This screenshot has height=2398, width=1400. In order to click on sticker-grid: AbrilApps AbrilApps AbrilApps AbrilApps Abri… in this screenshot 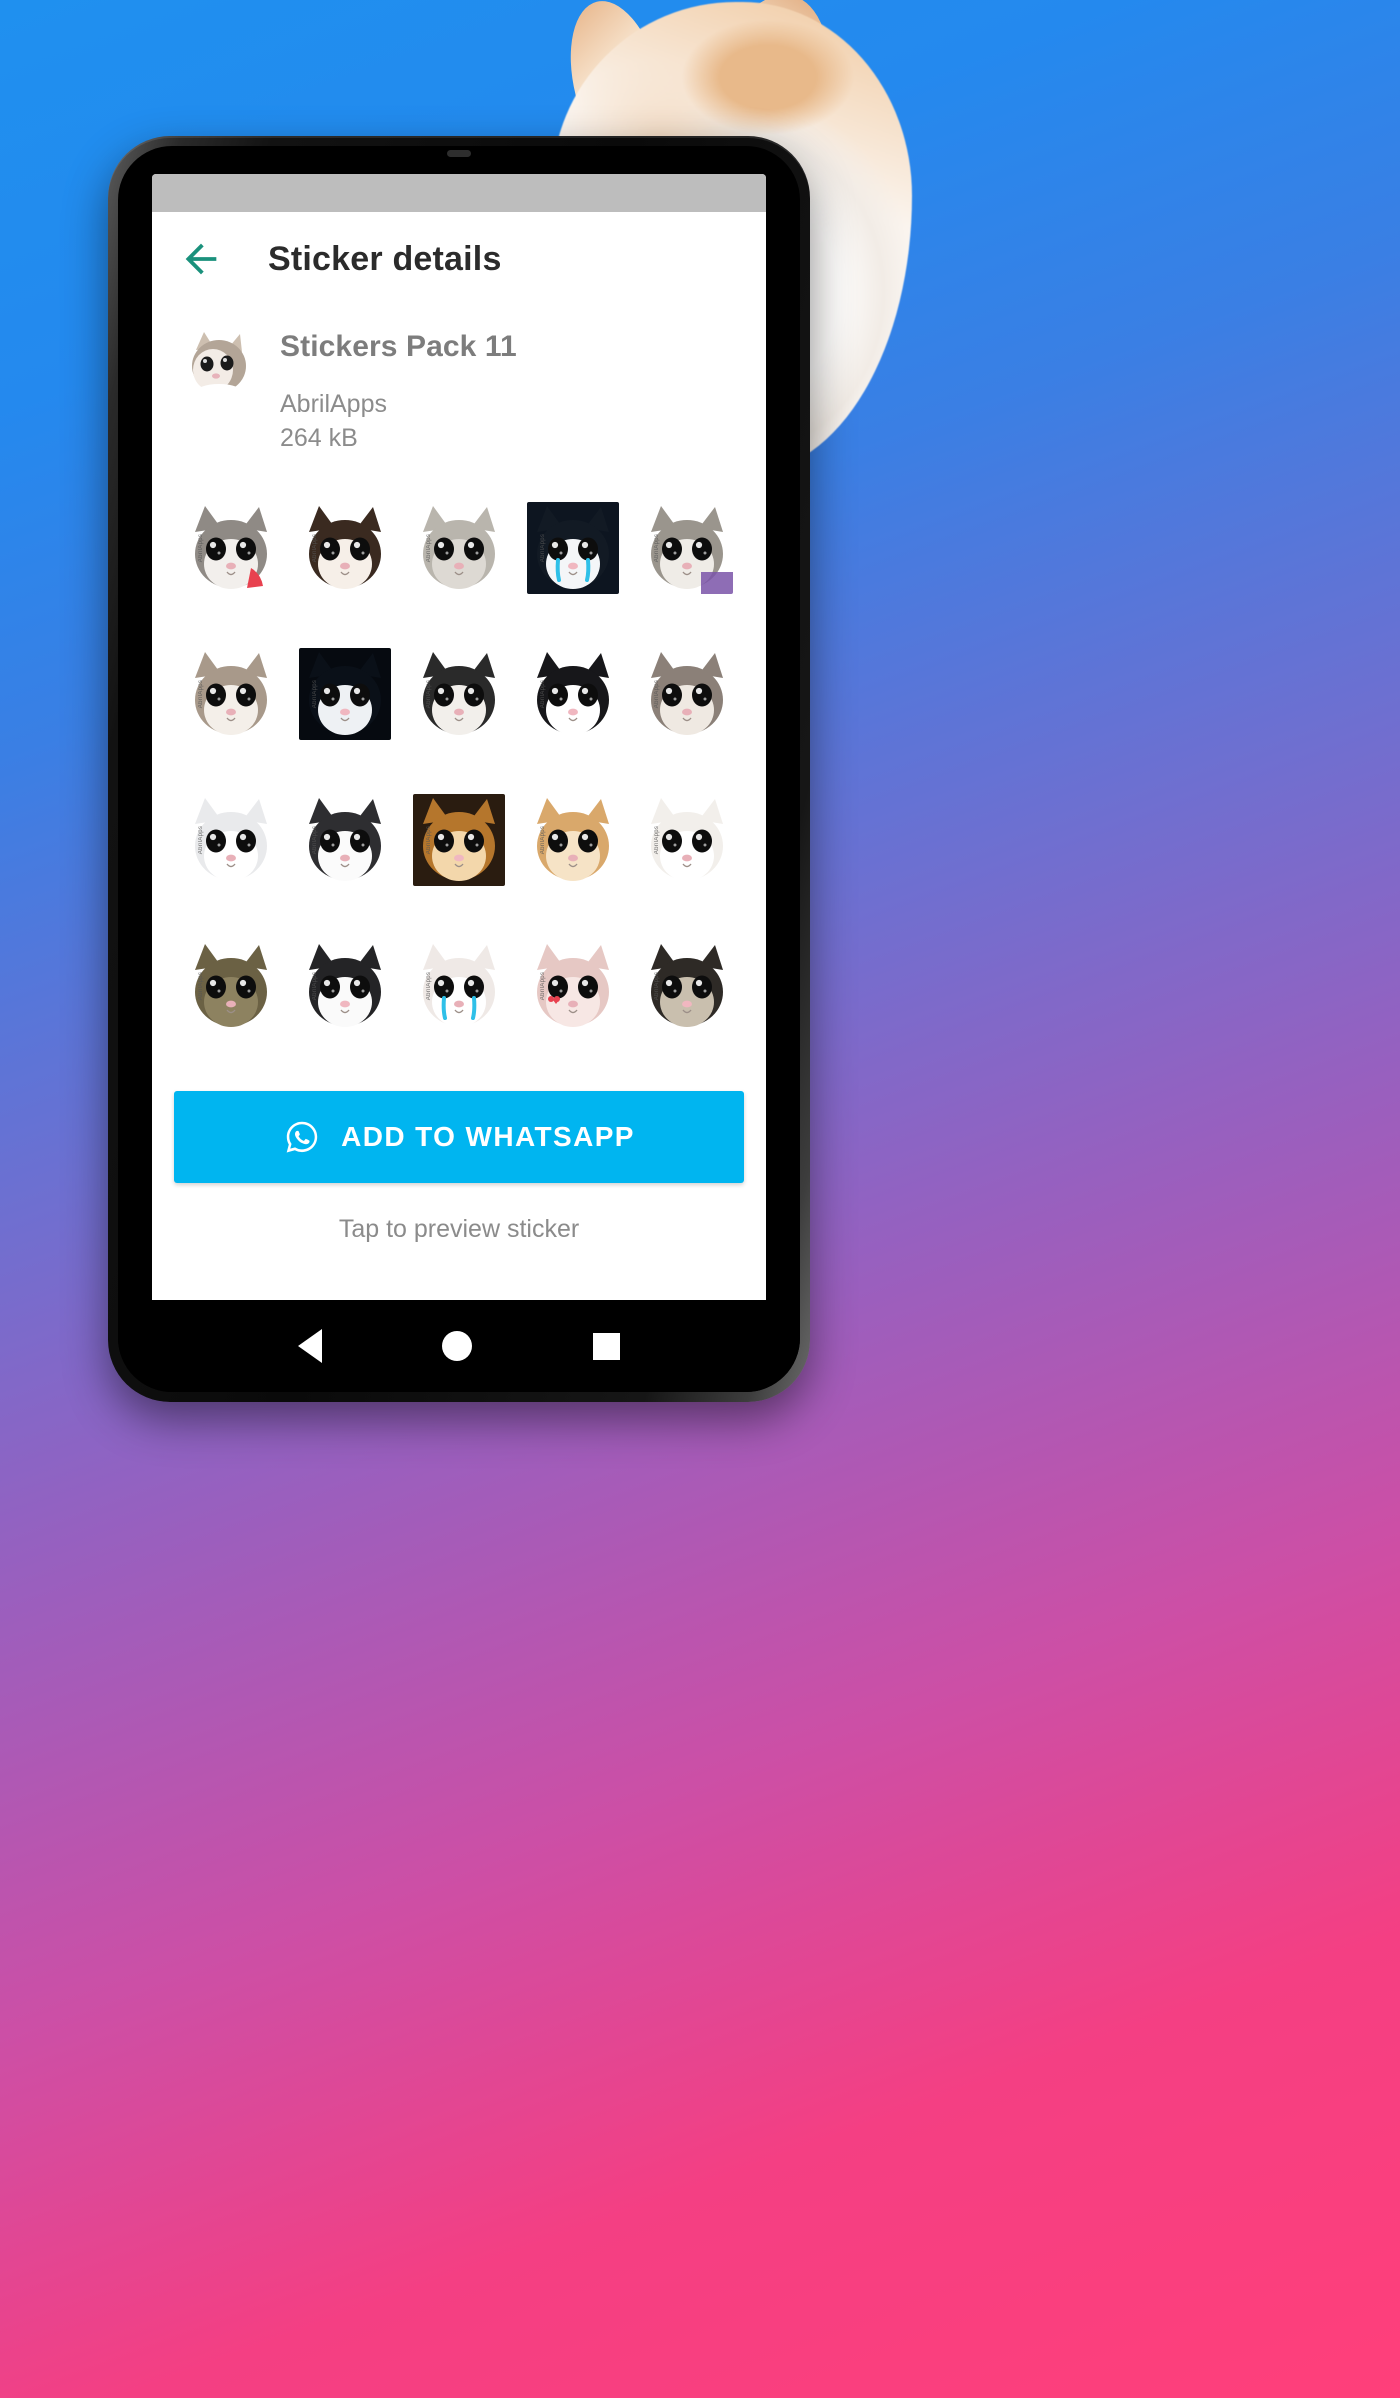, I will do `click(459, 764)`.